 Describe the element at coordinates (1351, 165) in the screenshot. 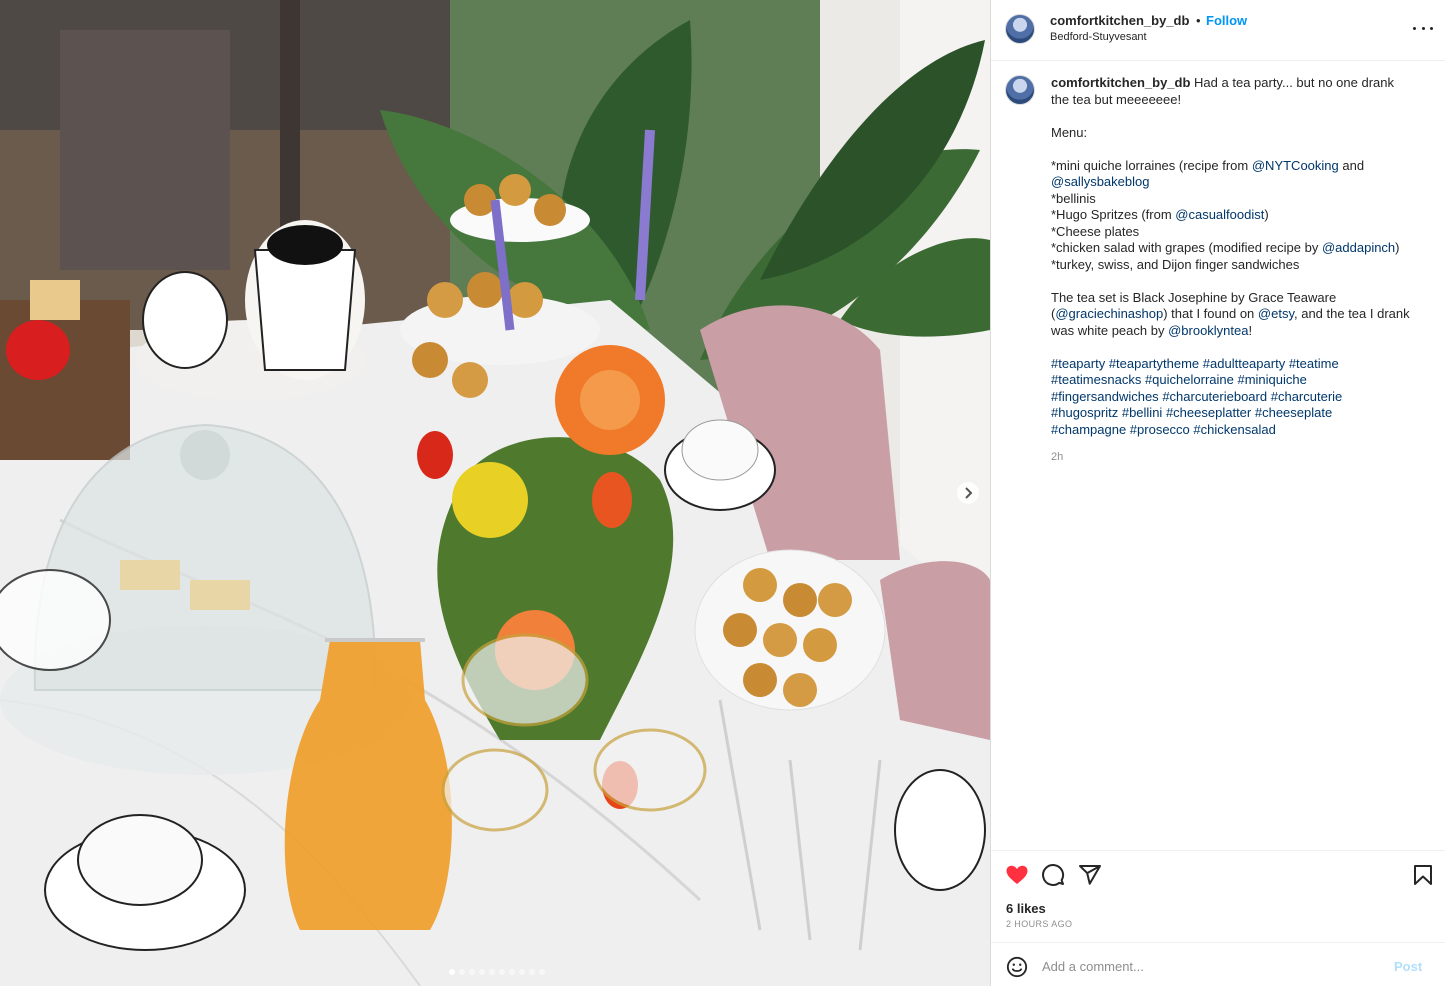

I see `menu-item-1-end: and` at that location.